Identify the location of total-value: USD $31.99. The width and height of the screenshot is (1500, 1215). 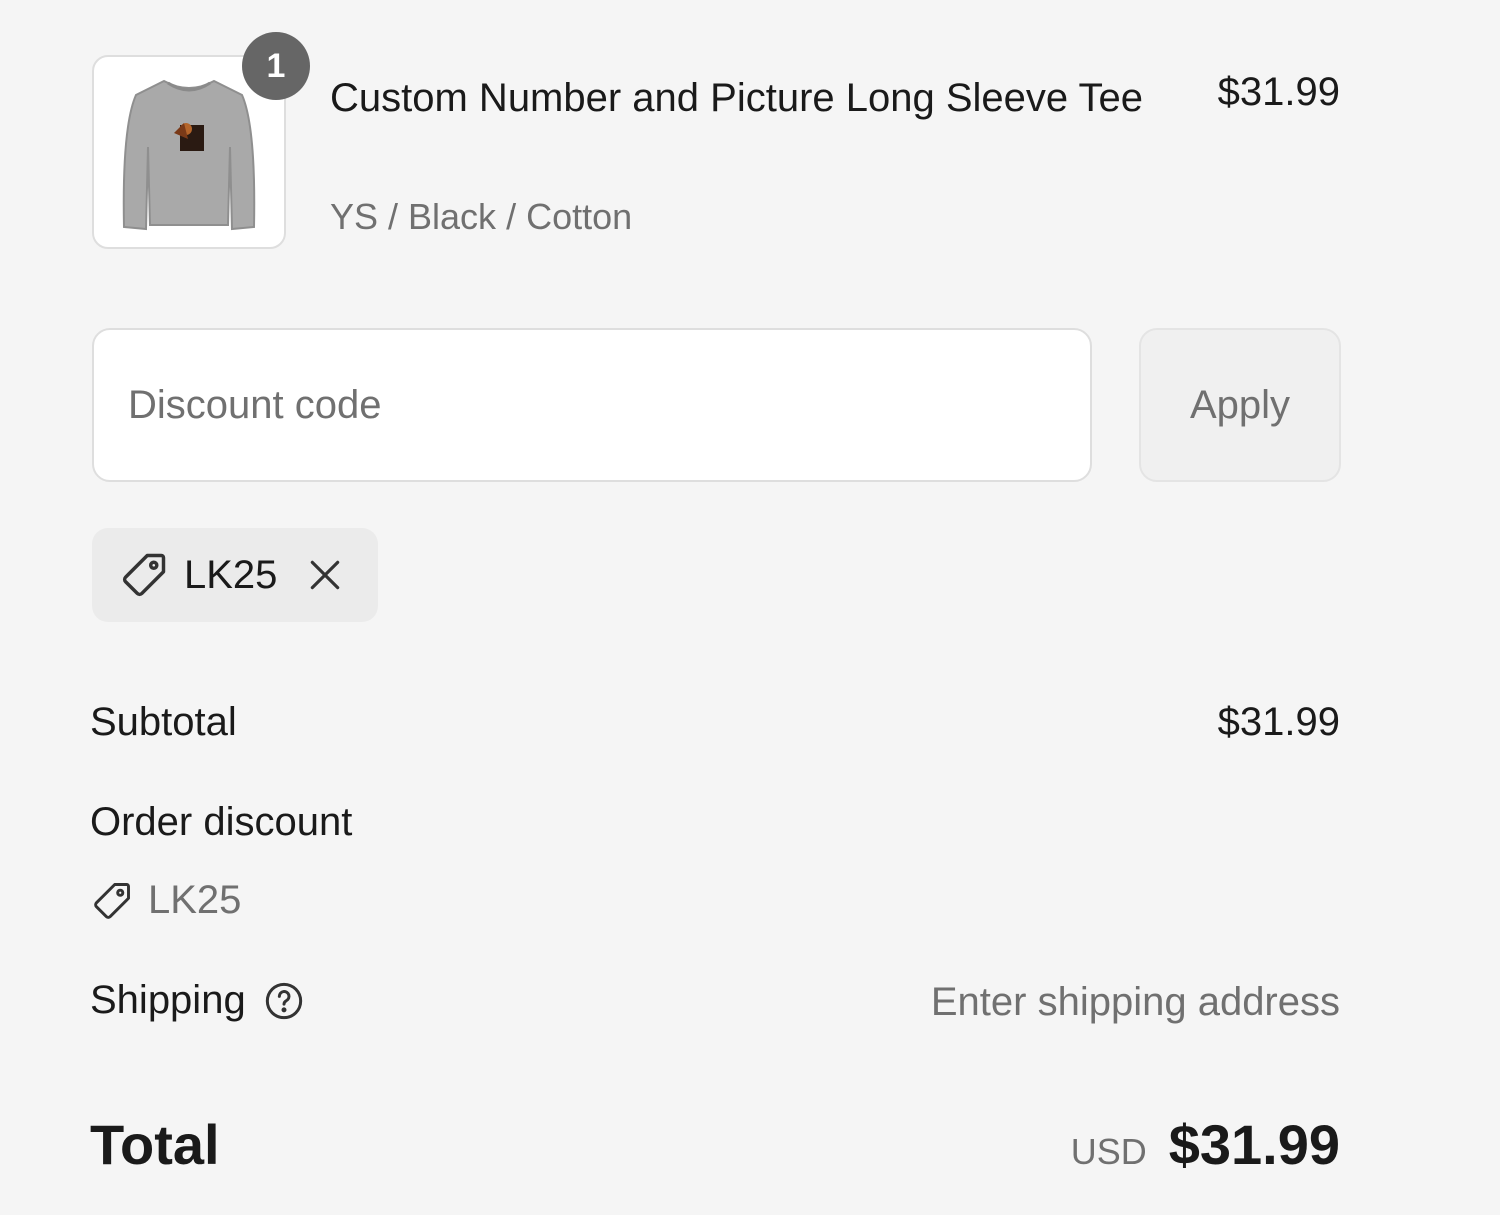
(1205, 1144).